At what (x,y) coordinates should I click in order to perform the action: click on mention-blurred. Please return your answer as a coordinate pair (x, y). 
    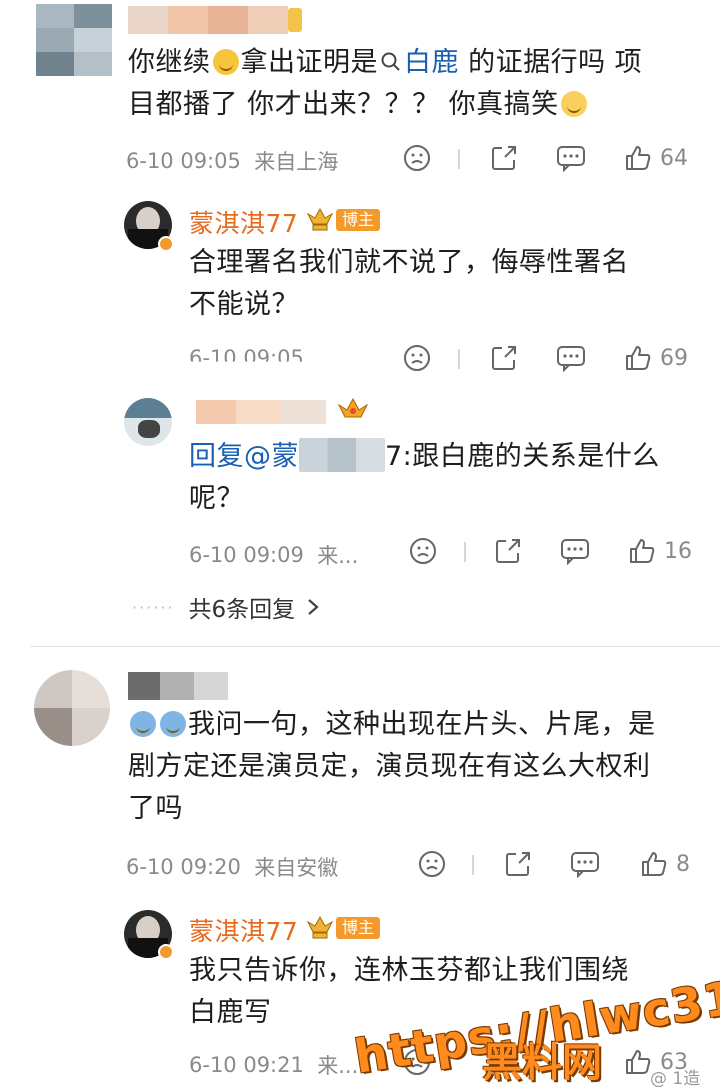
    Looking at the image, I should click on (342, 455).